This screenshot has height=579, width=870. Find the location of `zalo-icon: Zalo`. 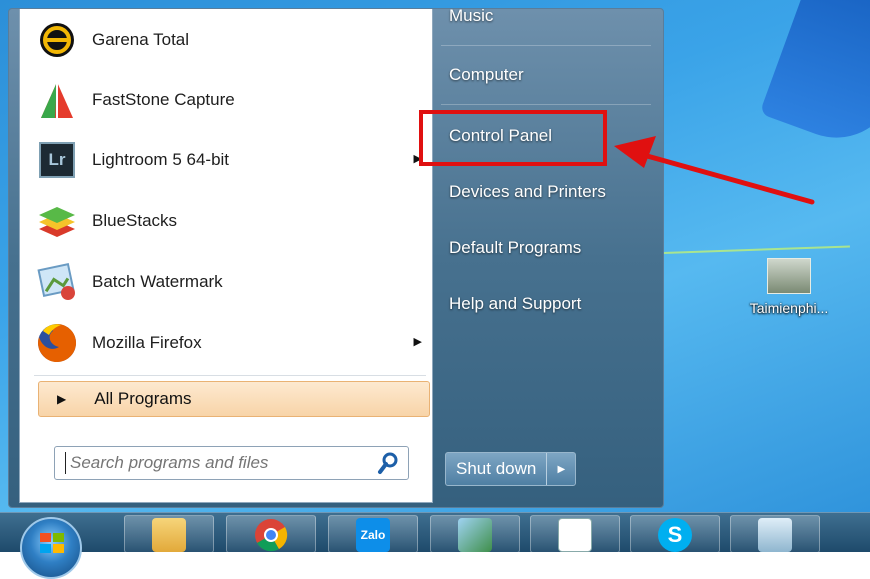

zalo-icon: Zalo is located at coordinates (373, 535).